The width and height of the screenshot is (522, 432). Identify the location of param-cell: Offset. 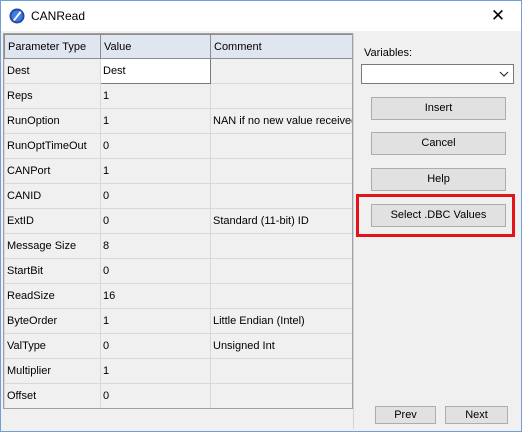
(52, 395).